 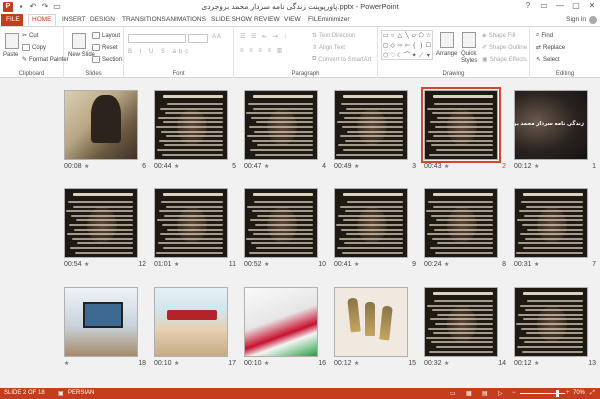 I want to click on language-label: PERSIAN, so click(x=81, y=393).